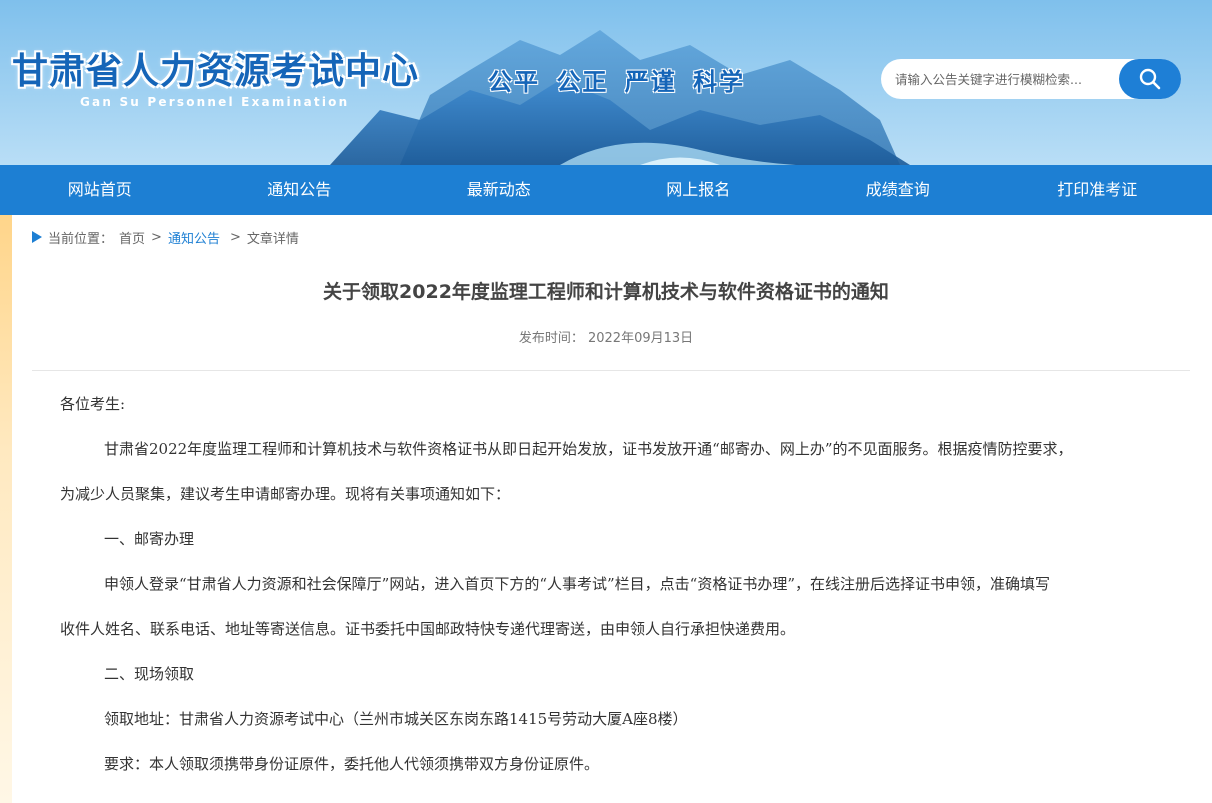 The image size is (1212, 803). What do you see at coordinates (300, 190) in the screenshot?
I see `nav-item-notices: 通知公告` at bounding box center [300, 190].